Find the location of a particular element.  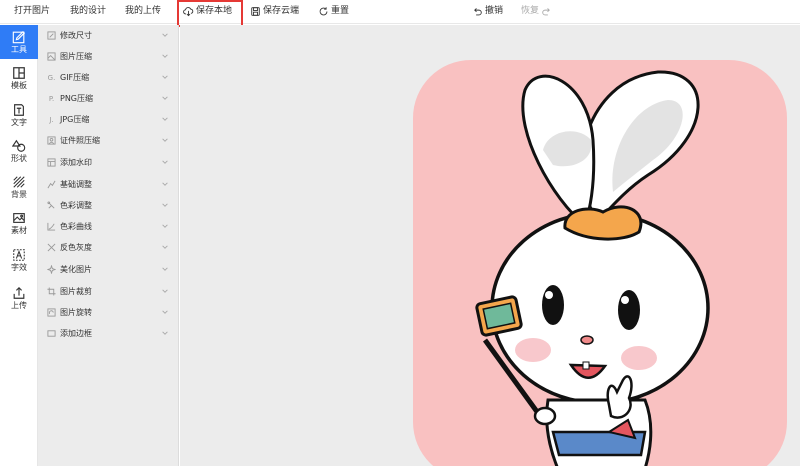

tool-item-label: 证件照压缩 is located at coordinates (80, 140).